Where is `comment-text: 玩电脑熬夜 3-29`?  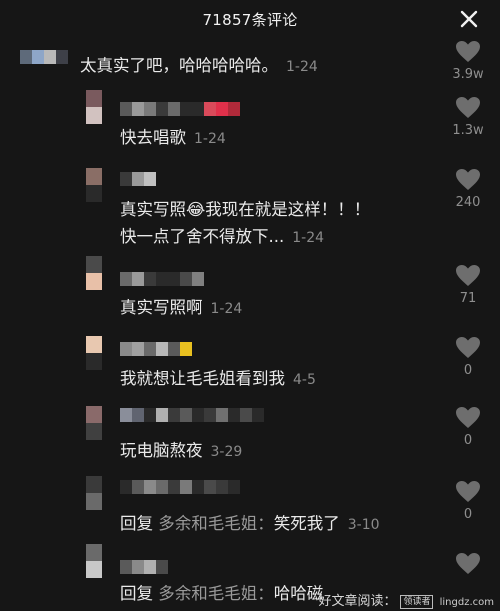
comment-text: 玩电脑熬夜 3-29 is located at coordinates (181, 451).